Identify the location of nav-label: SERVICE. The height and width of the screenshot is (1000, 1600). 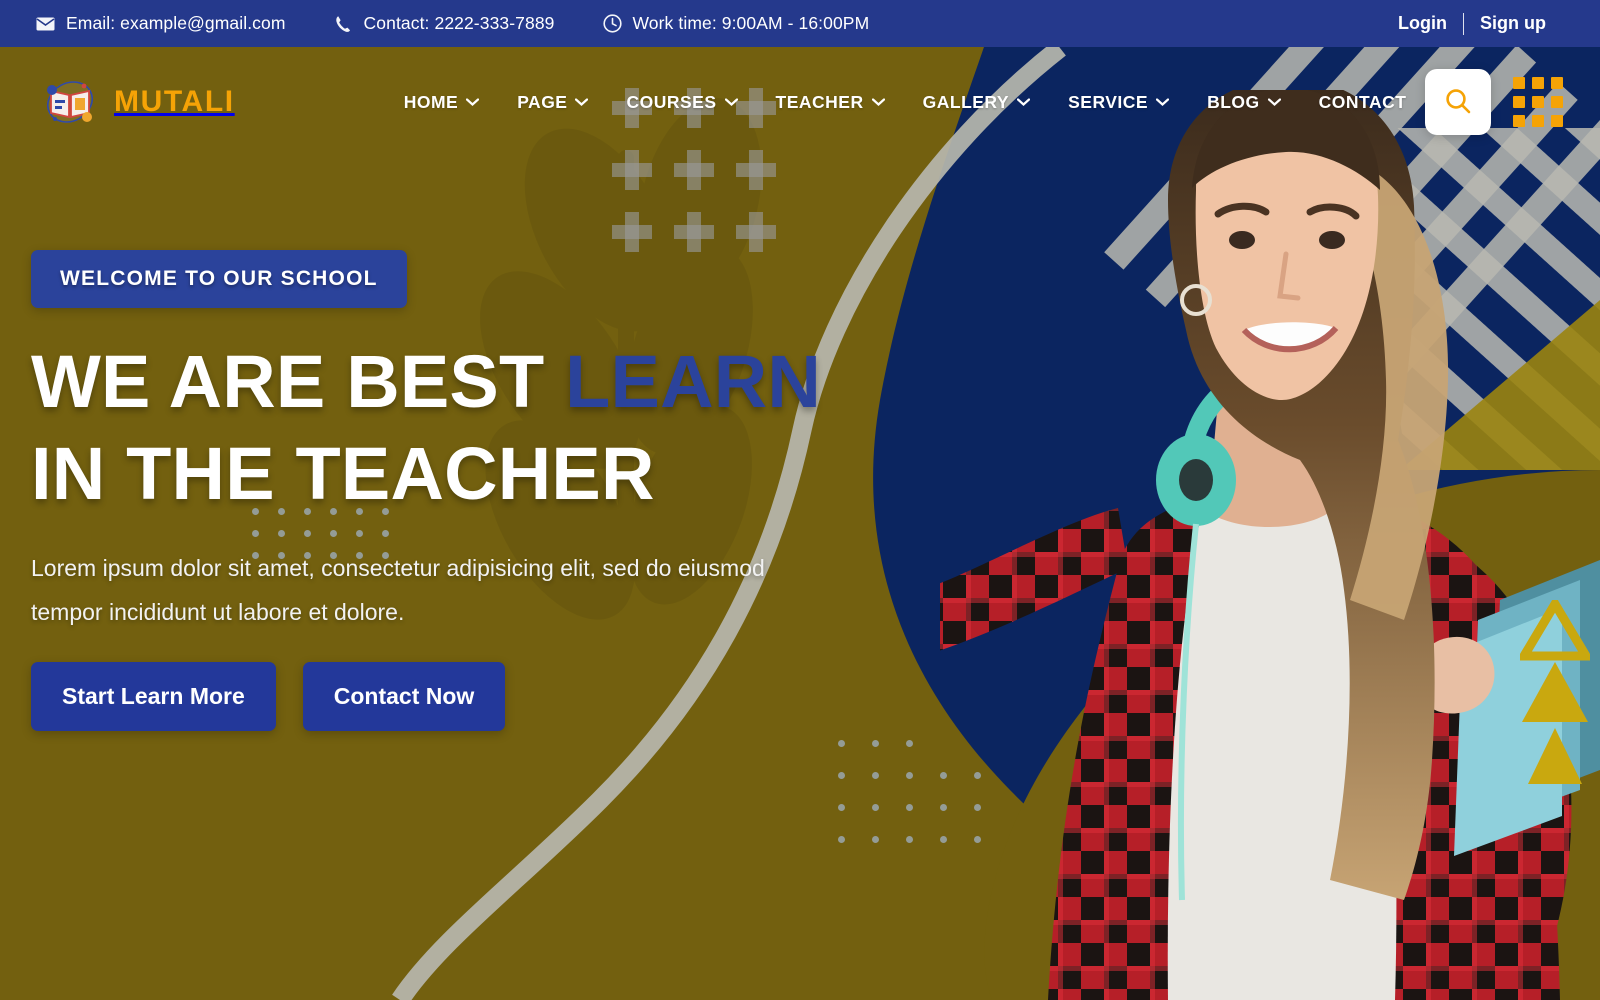
(1108, 101).